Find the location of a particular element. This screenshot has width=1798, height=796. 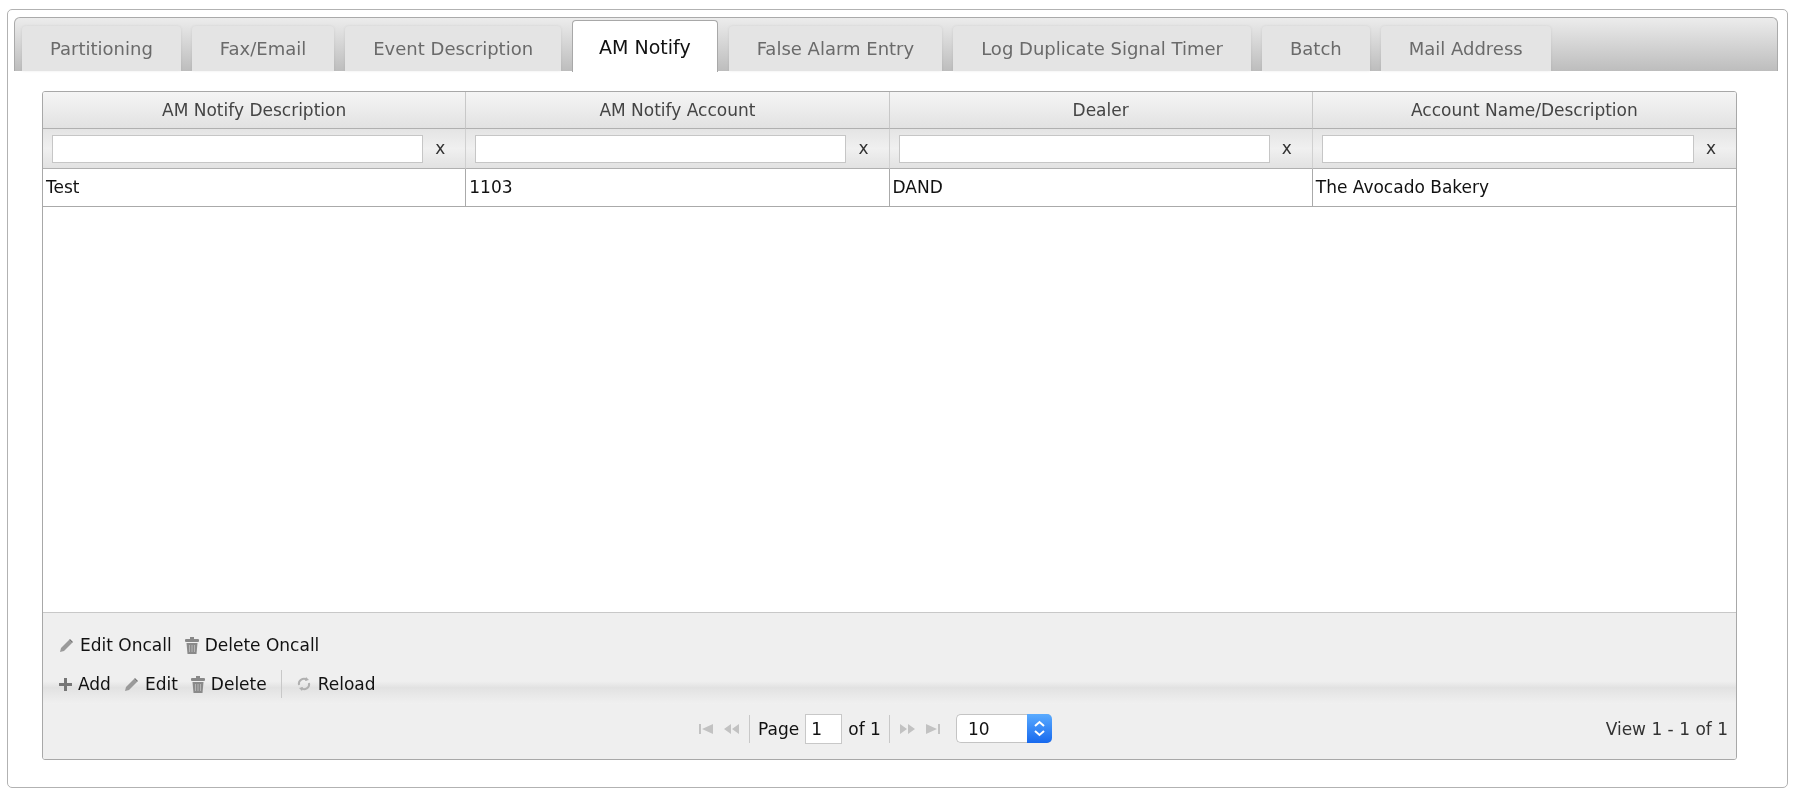

skip-first-icon is located at coordinates (707, 728).